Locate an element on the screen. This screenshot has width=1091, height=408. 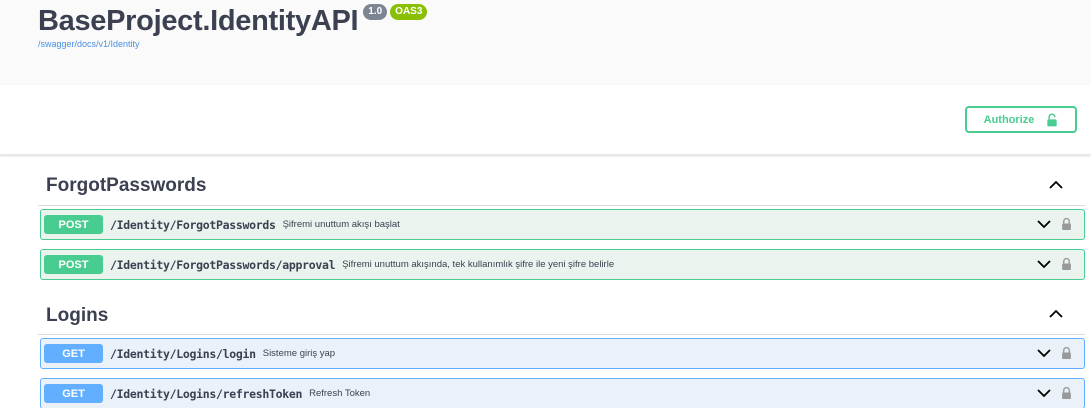
tag-title: ForgotPasswords is located at coordinates (126, 185).